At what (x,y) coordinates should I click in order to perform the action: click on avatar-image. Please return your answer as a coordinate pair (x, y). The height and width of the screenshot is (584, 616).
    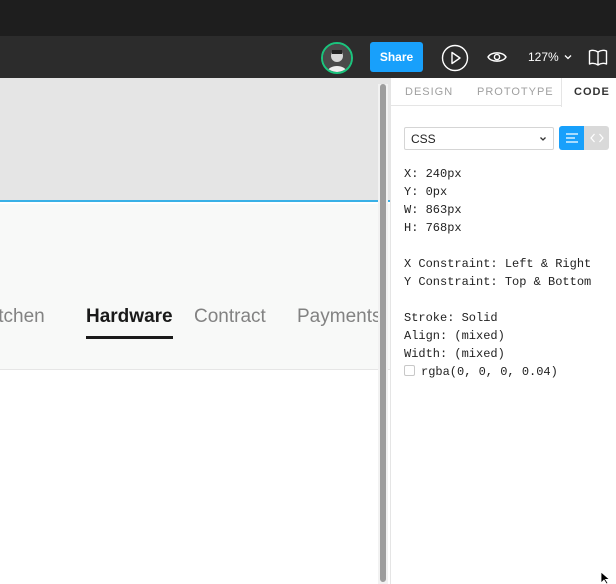
    Looking at the image, I should click on (337, 58).